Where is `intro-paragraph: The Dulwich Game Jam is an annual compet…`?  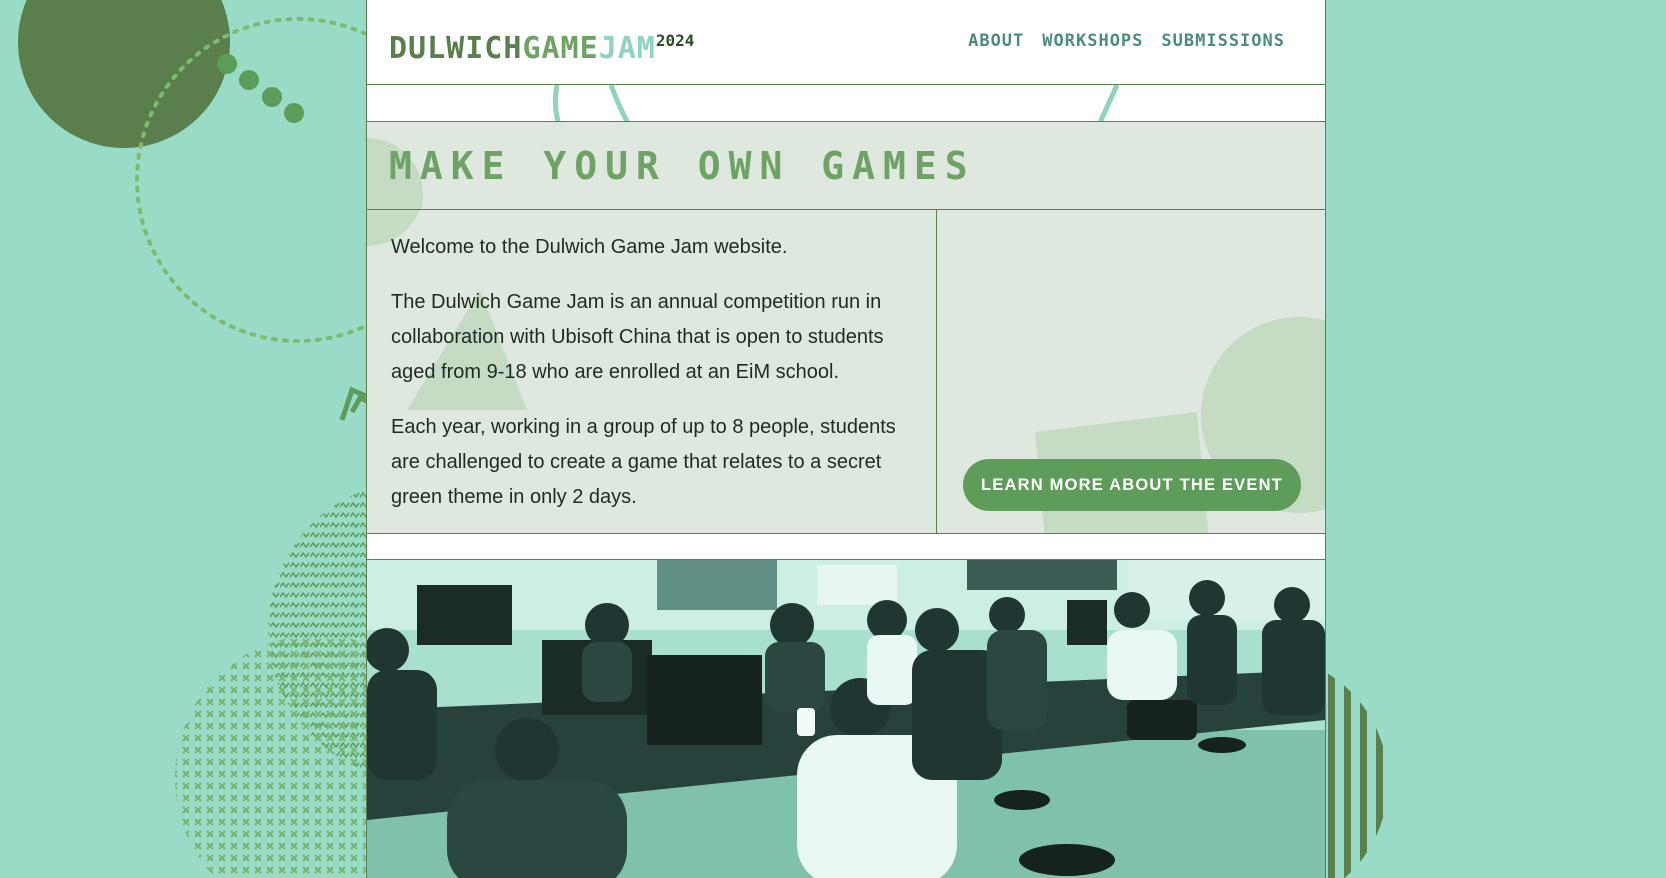
intro-paragraph: The Dulwich Game Jam is an annual compet… is located at coordinates (637, 337).